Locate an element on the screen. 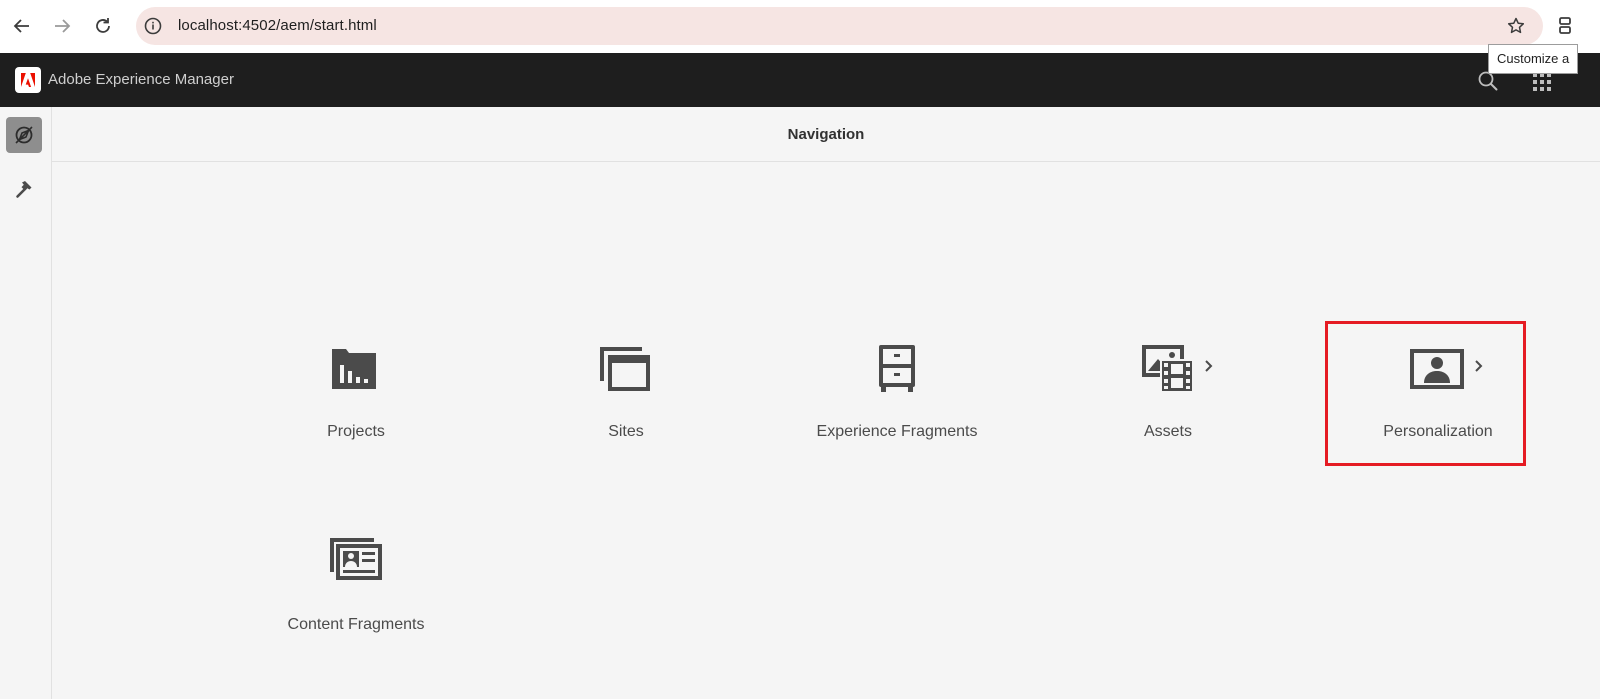  url-text: localhost:4502/aem/start.html is located at coordinates (277, 25).